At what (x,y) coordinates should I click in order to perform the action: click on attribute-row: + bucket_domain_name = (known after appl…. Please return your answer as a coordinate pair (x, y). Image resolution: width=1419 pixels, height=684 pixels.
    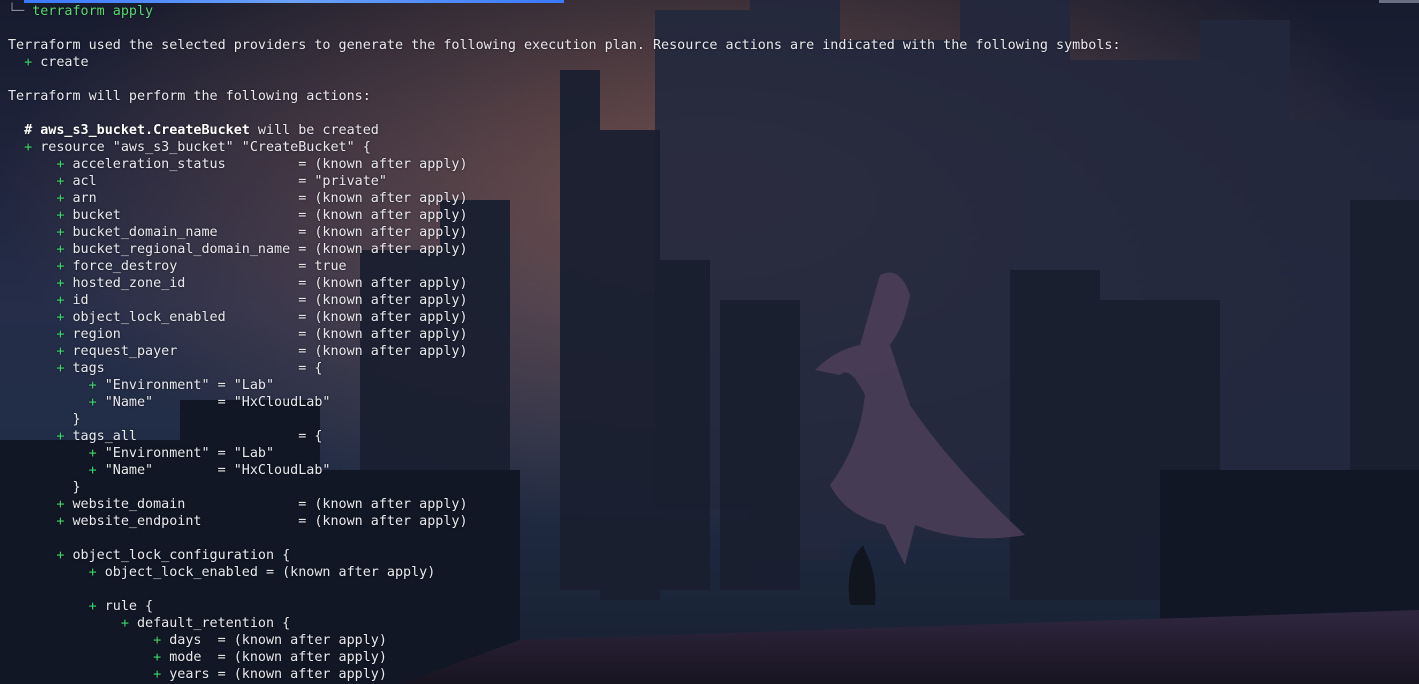
    Looking at the image, I should click on (564, 232).